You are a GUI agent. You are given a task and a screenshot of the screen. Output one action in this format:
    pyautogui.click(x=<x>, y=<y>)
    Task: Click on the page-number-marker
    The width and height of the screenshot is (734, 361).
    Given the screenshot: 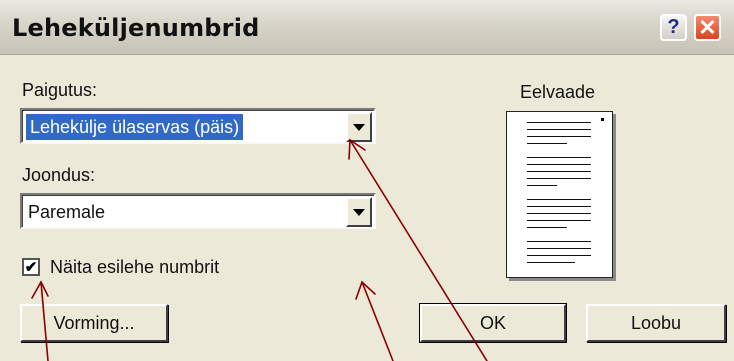 What is the action you would take?
    pyautogui.click(x=602, y=119)
    